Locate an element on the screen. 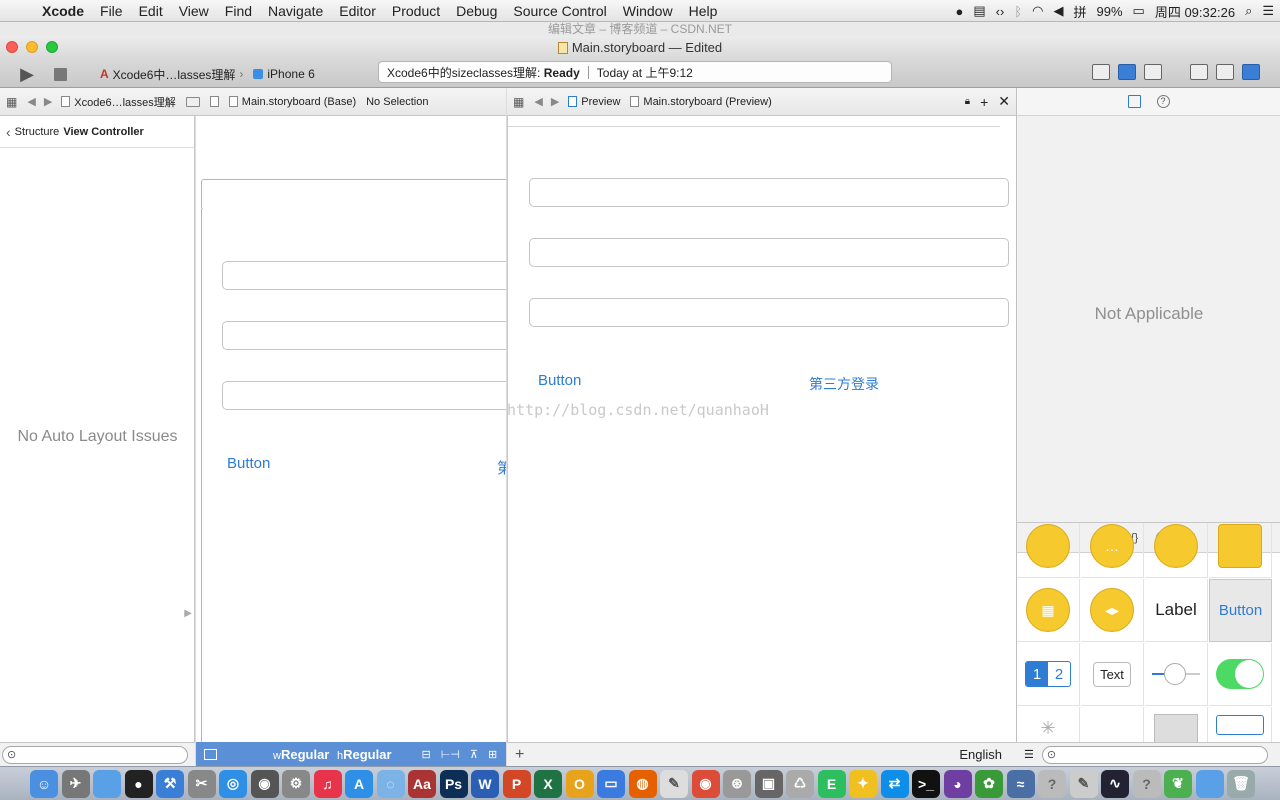 The width and height of the screenshot is (1280, 800). library-item-activity-indicator: ✳ is located at coordinates (1048, 724).